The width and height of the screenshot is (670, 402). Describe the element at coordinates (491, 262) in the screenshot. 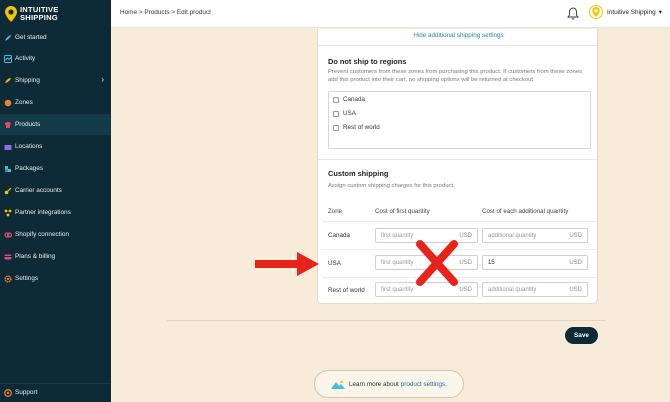

I see `input-value: 15` at that location.